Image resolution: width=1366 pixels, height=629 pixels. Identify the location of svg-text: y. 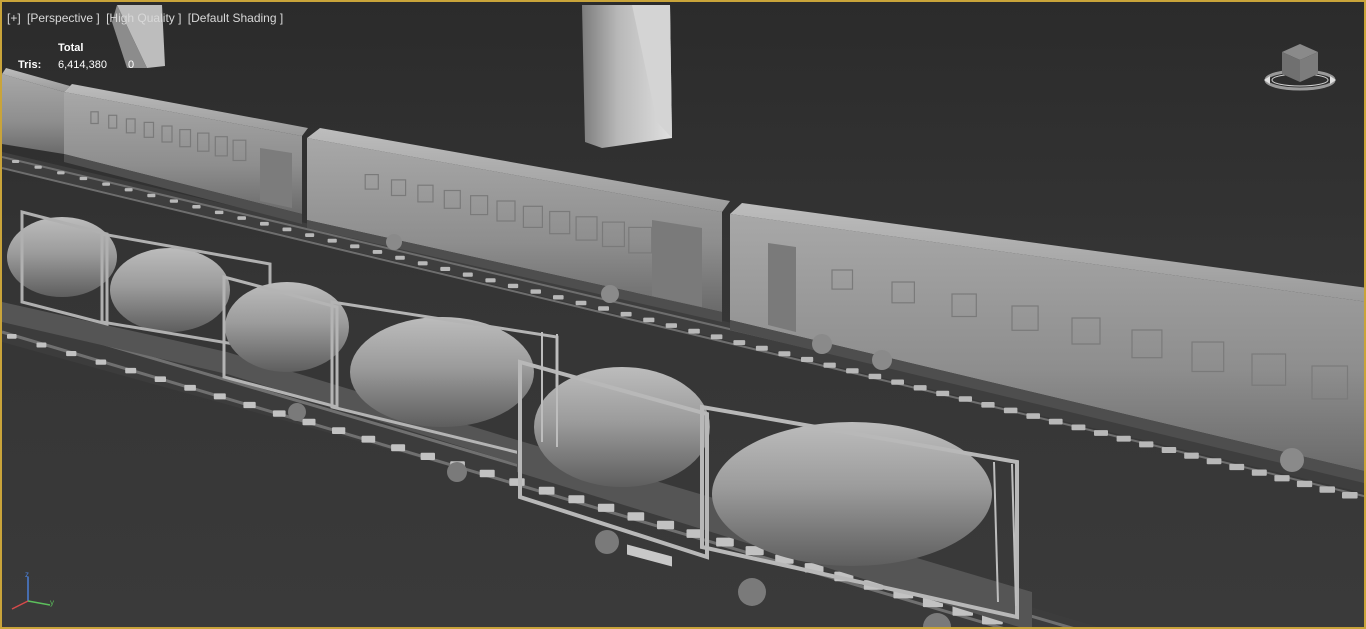
(52, 602).